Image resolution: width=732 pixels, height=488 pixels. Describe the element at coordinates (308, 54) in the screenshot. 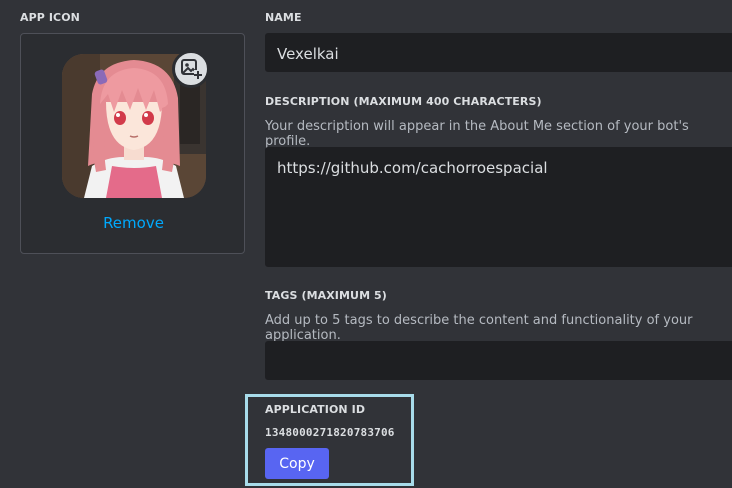

I see `name-input-value: Vexelkai` at that location.